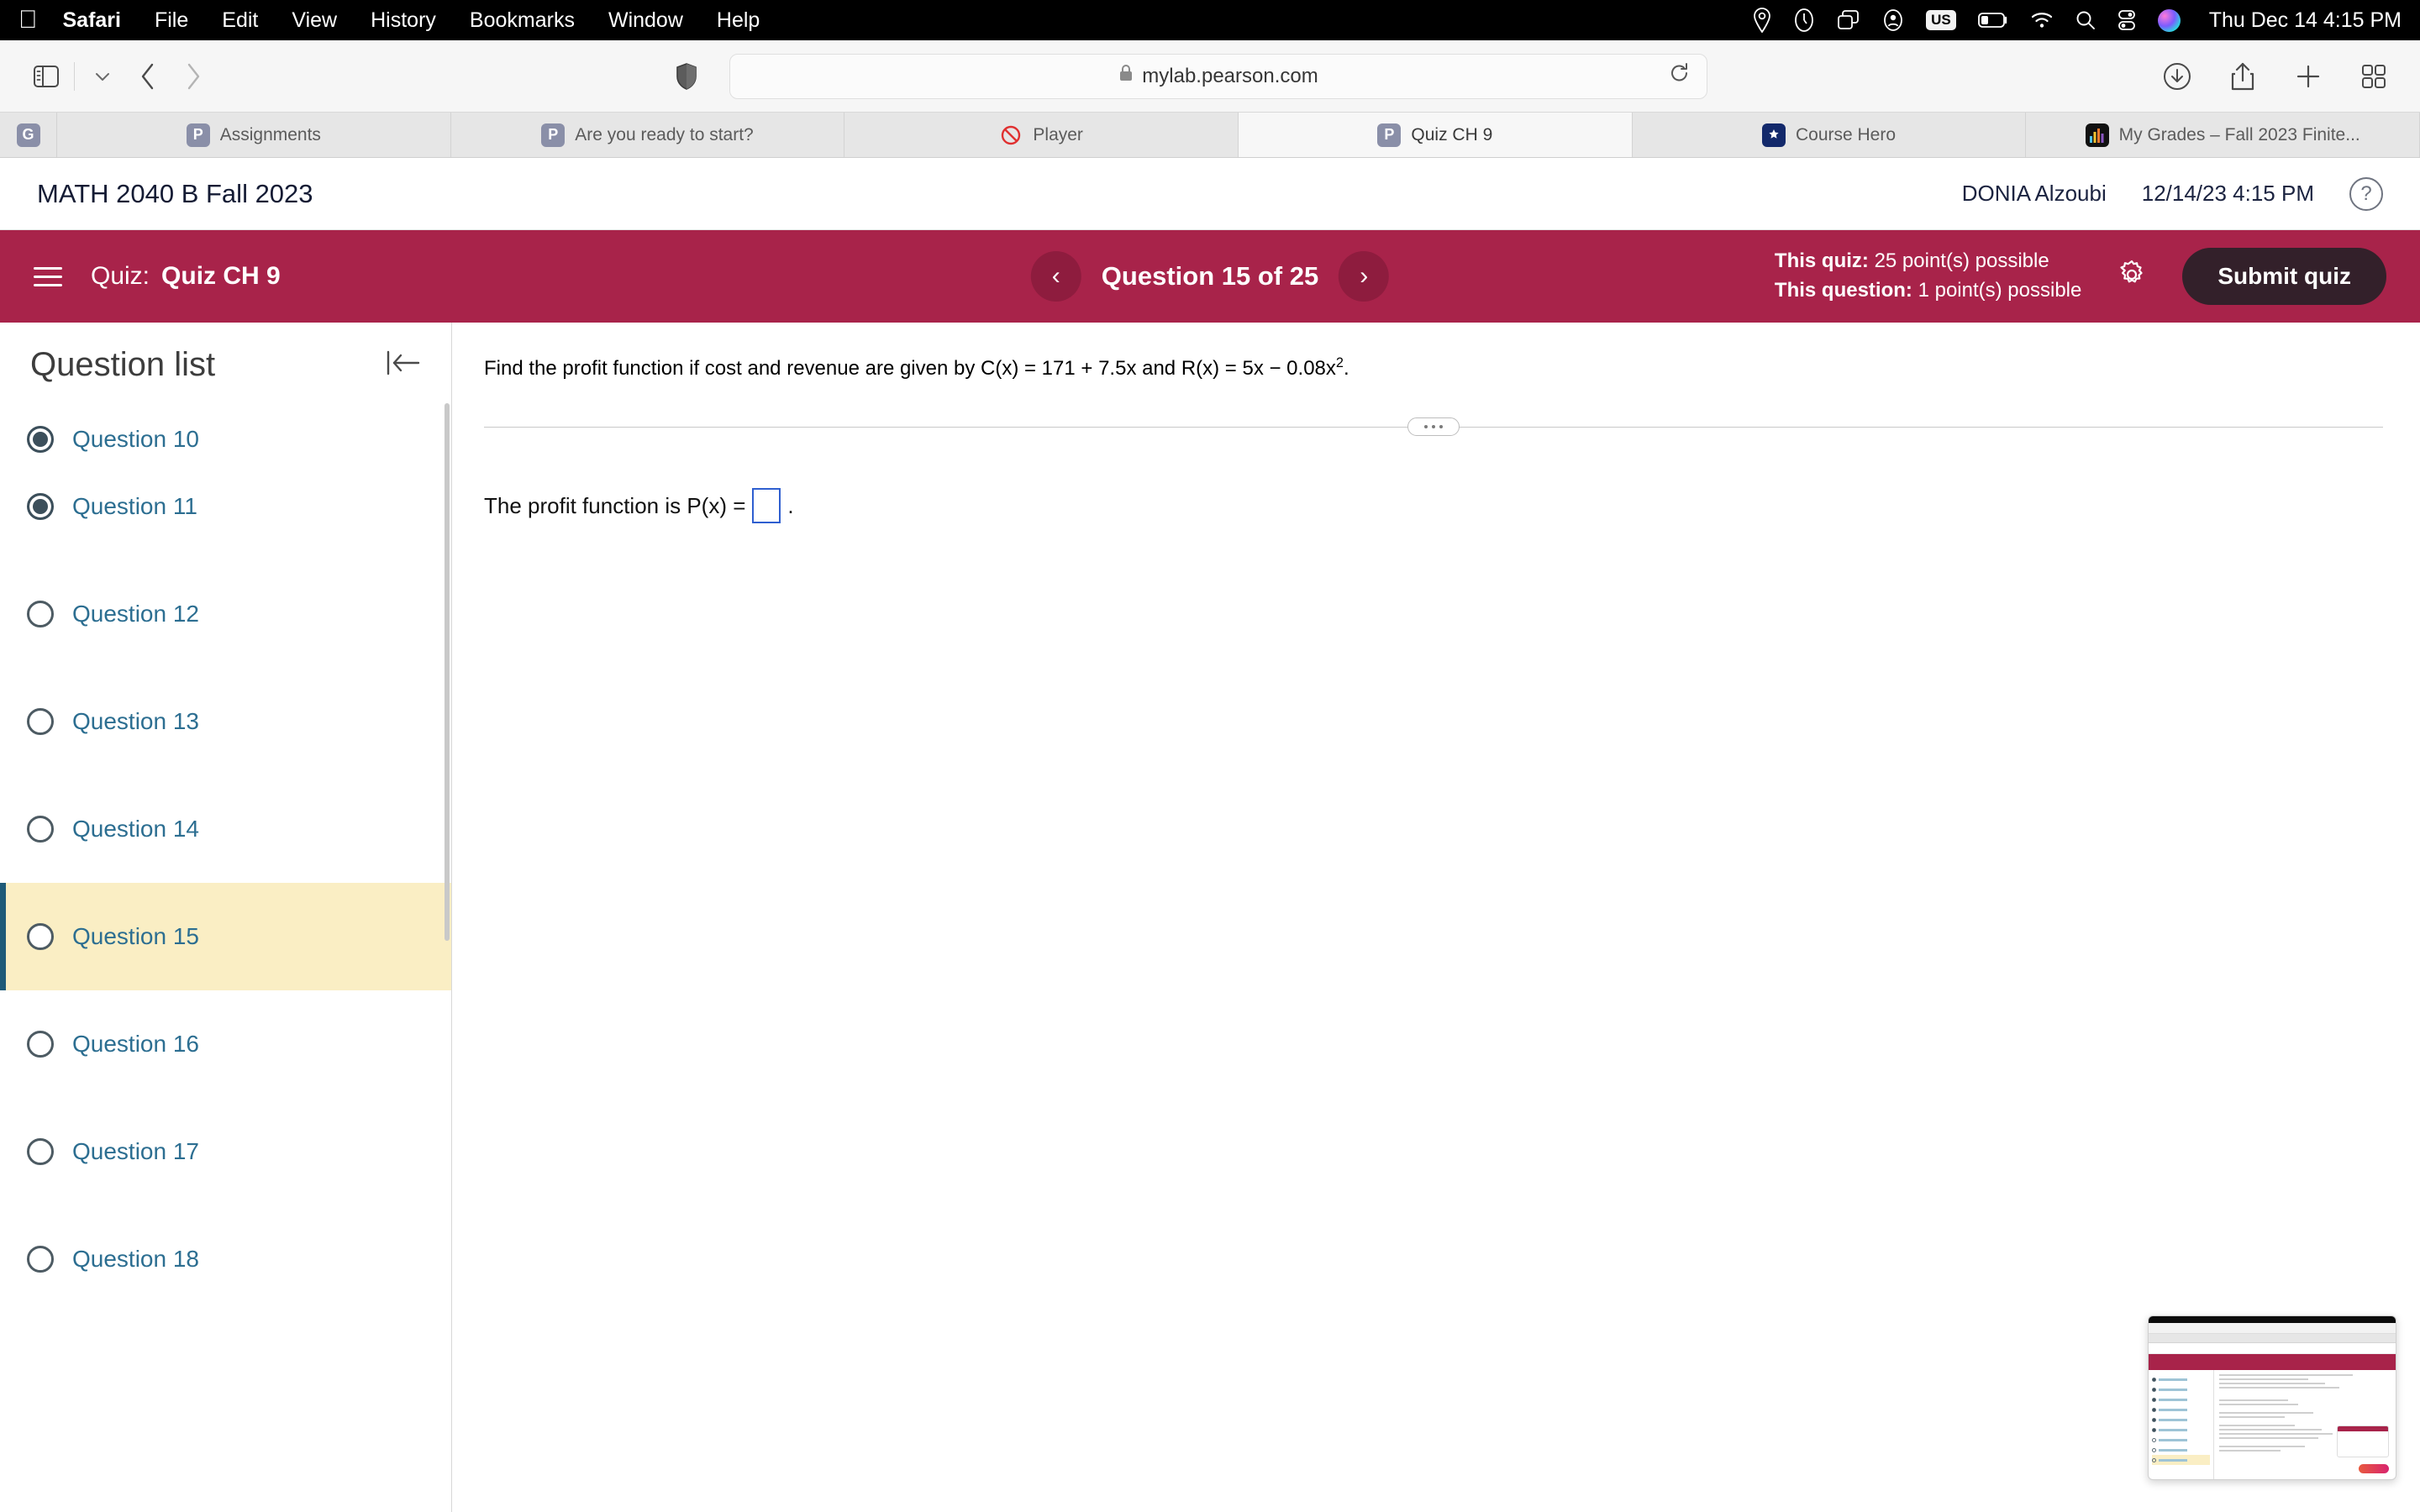  I want to click on menu-item-view: View, so click(314, 20).